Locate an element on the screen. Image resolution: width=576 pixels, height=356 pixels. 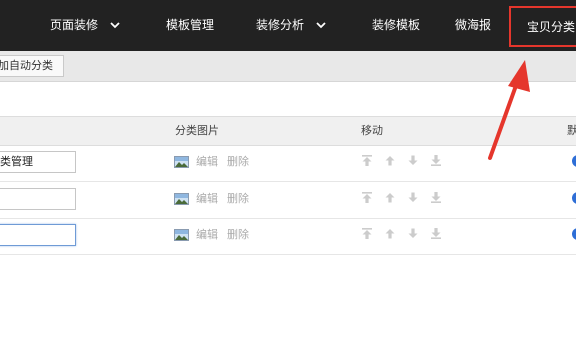
column-header-default: 默 is located at coordinates (571, 130).